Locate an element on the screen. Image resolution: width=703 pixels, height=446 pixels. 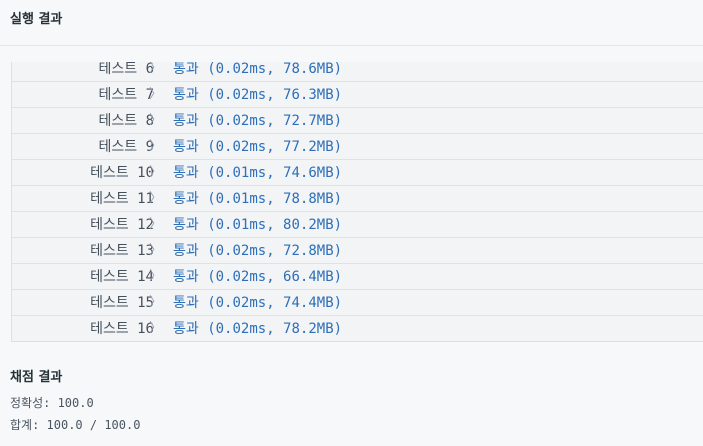
test-label: 테스트 14 is located at coordinates (122, 277).